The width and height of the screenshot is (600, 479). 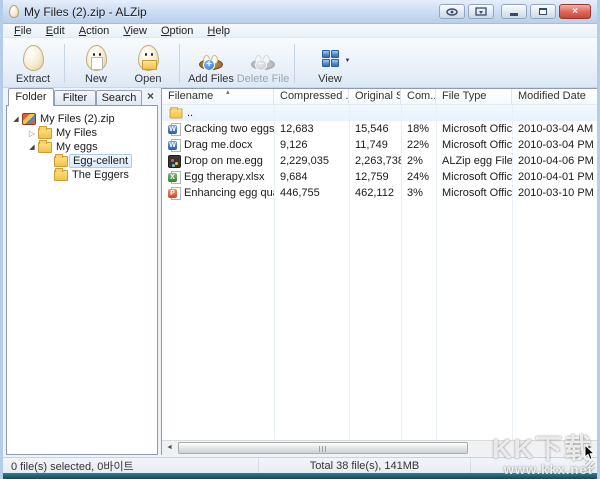 What do you see at coordinates (85, 11) in the screenshot?
I see `window-title: My Files (2).zip - ALZip` at bounding box center [85, 11].